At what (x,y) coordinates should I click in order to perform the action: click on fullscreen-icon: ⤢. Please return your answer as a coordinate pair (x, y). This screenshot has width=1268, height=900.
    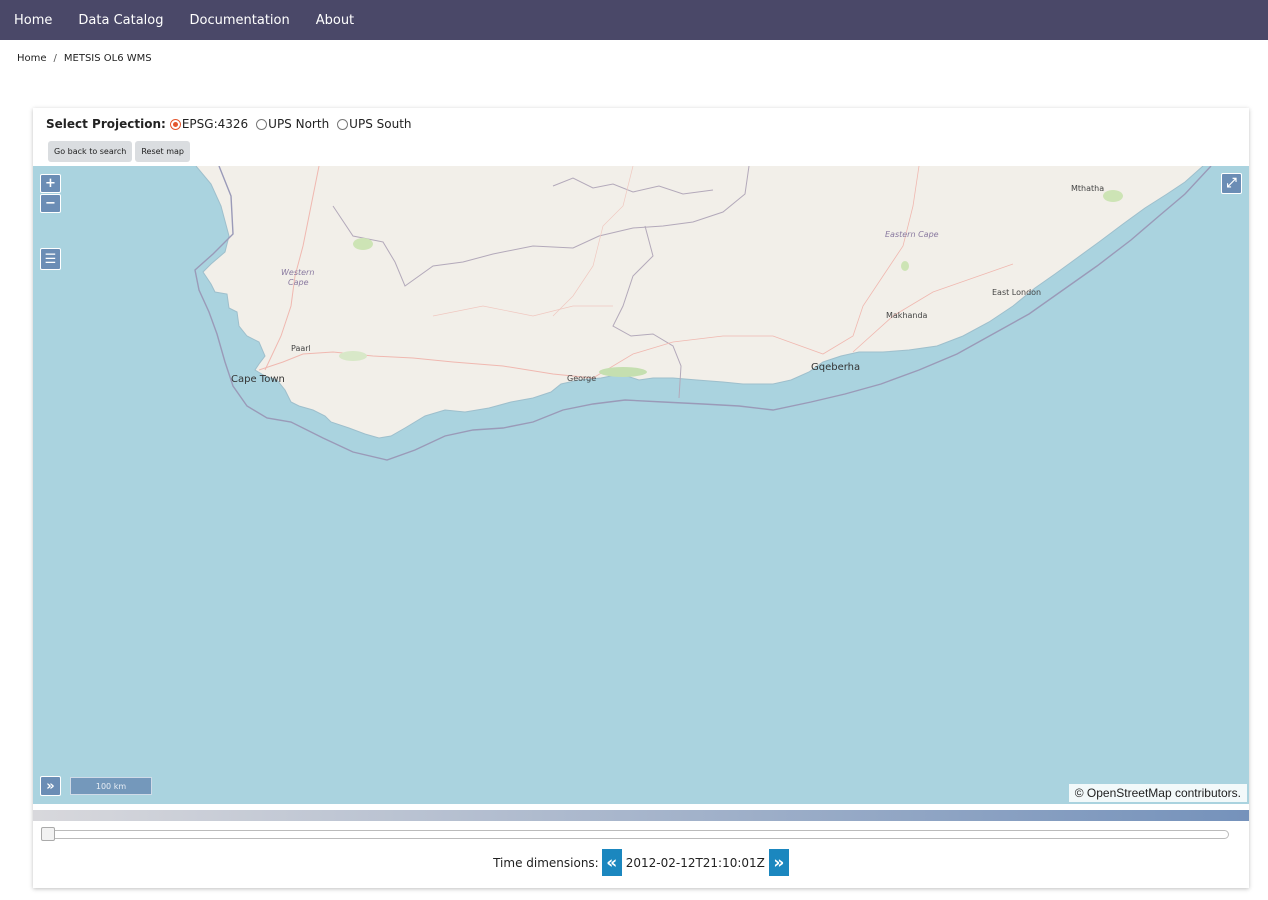
    Looking at the image, I should click on (1231, 183).